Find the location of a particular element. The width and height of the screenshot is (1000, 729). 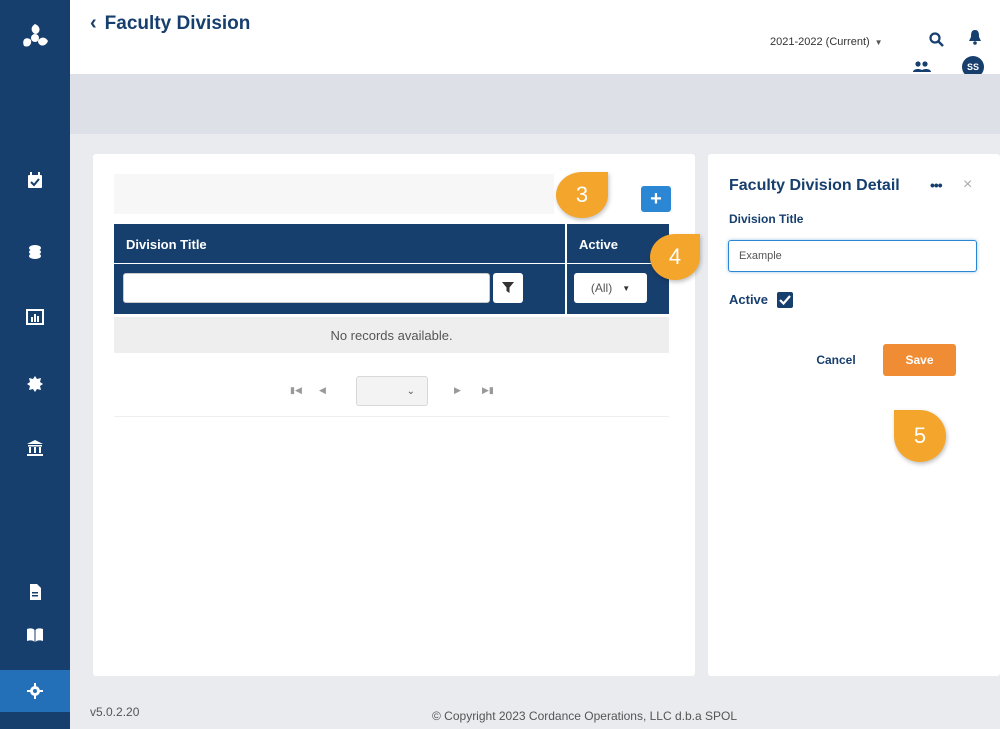

first-page-icon: ▮◀ is located at coordinates (296, 390).